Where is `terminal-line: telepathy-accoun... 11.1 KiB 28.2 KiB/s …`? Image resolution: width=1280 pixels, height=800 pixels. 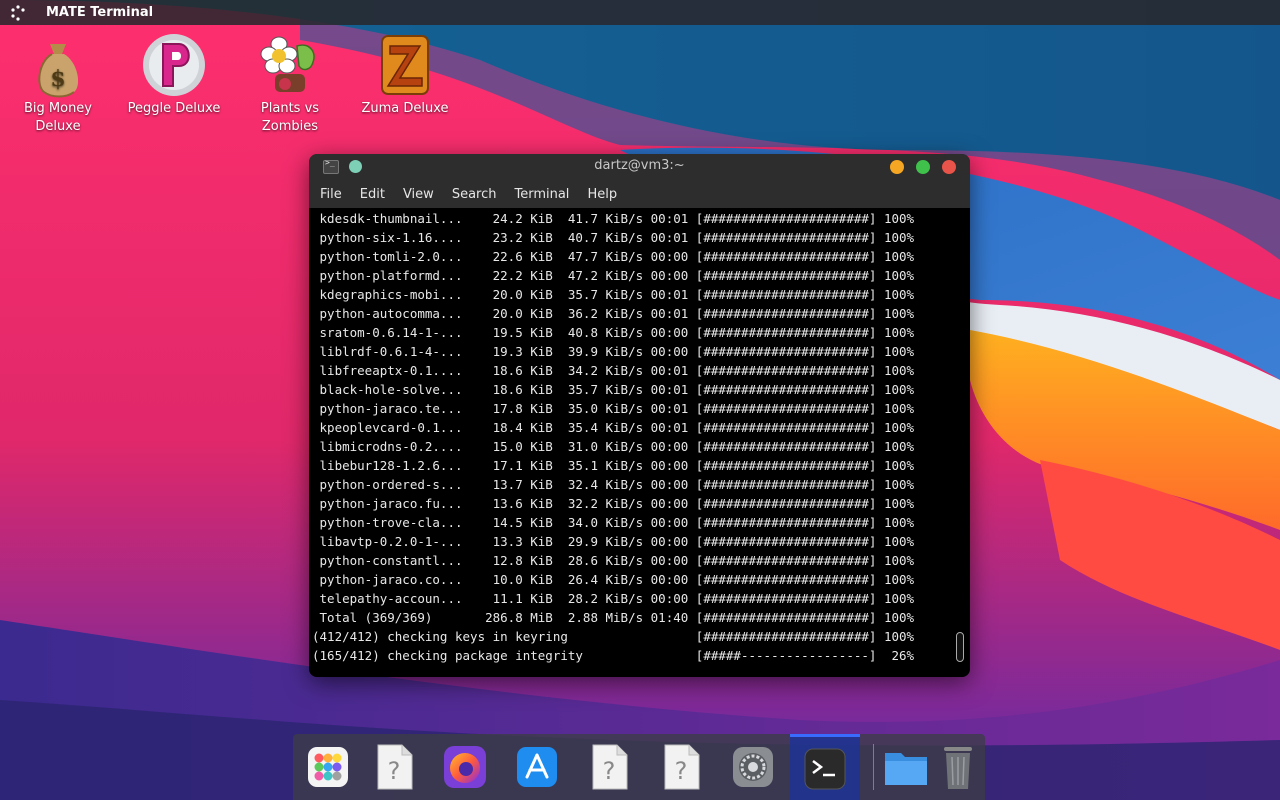 terminal-line: telepathy-accoun... 11.1 KiB 28.2 KiB/s … is located at coordinates (613, 598).